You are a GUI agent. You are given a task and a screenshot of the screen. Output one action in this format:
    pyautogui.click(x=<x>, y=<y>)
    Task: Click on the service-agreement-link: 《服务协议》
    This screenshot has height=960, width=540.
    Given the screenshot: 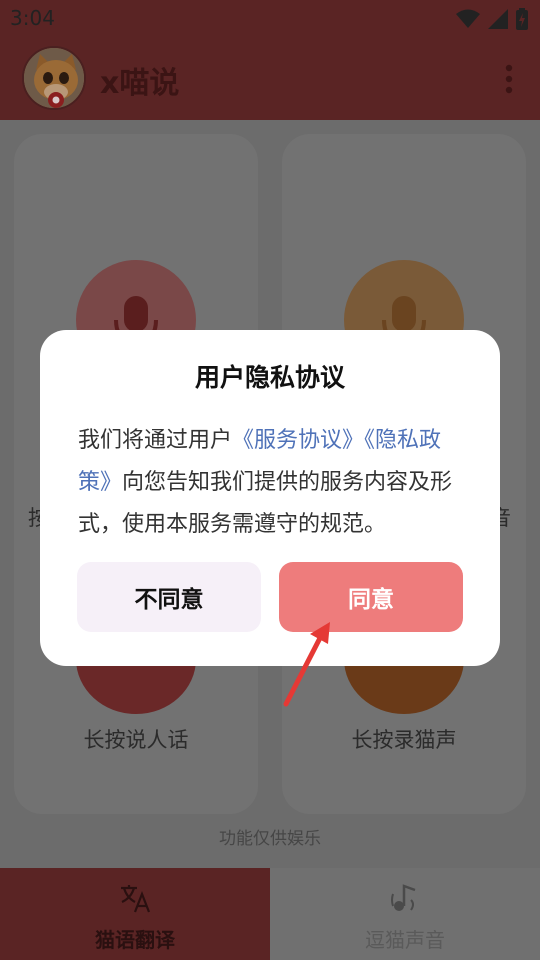 What is the action you would take?
    pyautogui.click(x=298, y=440)
    